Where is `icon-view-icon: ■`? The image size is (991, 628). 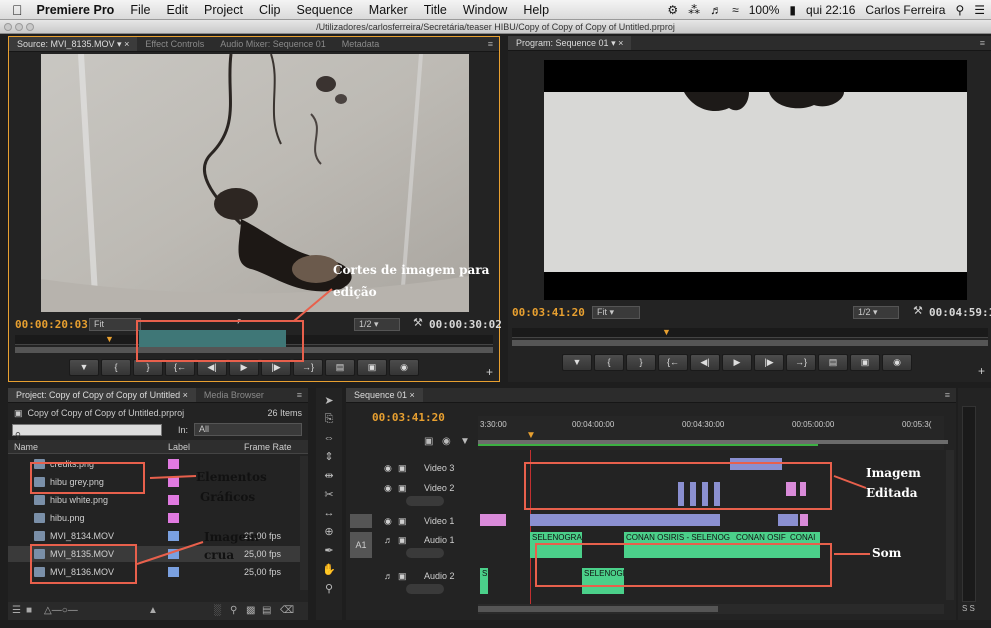 icon-view-icon: ■ is located at coordinates (29, 611).